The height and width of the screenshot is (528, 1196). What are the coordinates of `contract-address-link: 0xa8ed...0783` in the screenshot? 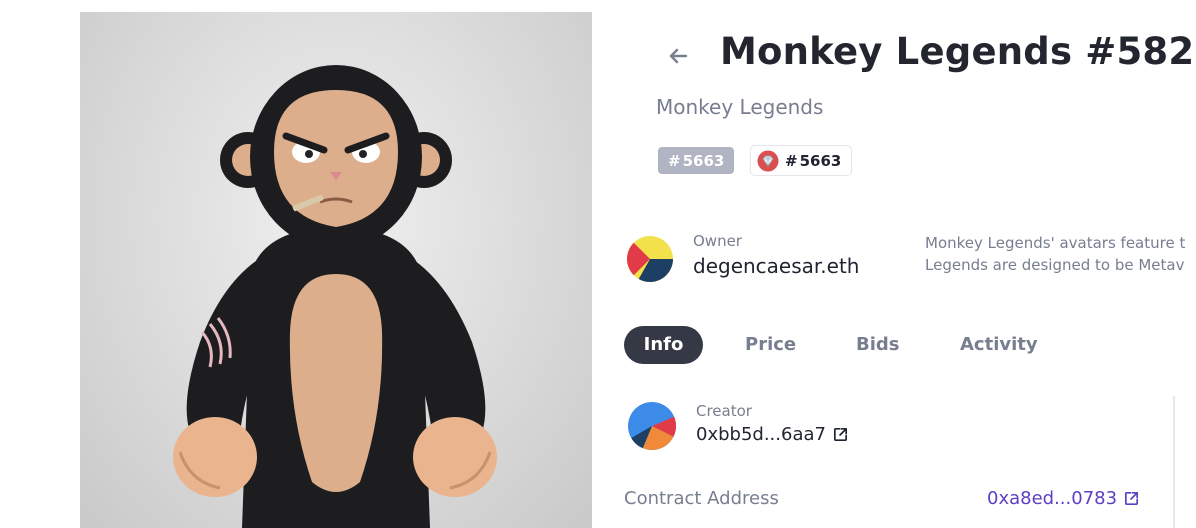 It's located at (1063, 498).